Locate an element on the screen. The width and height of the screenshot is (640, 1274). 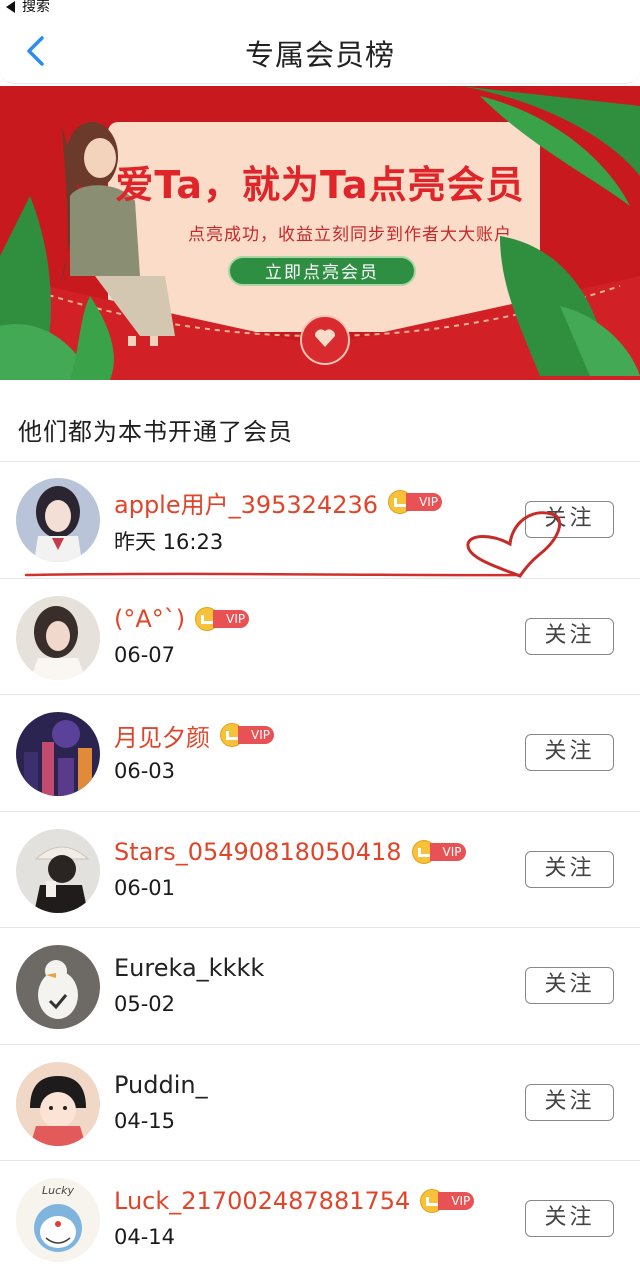
member-time: 06-07 is located at coordinates (145, 654).